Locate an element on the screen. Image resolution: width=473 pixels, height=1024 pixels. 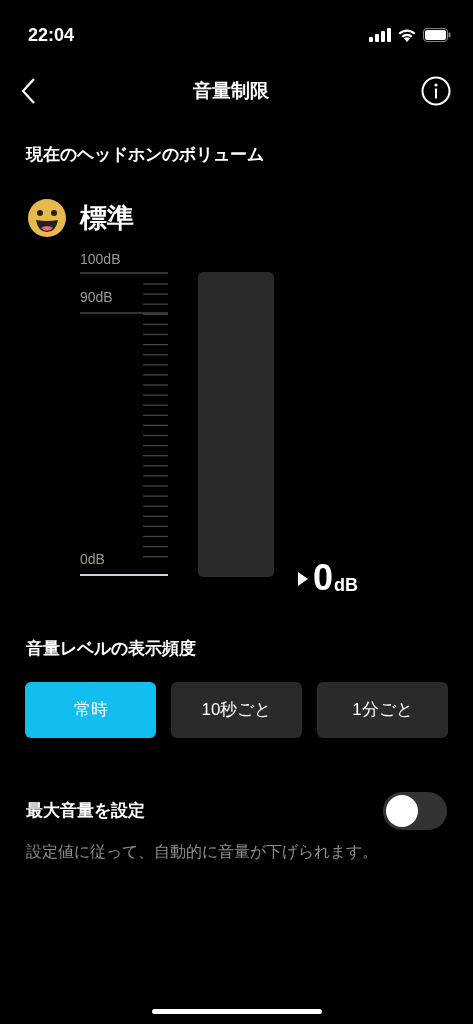
pointer-icon is located at coordinates (303, 579).